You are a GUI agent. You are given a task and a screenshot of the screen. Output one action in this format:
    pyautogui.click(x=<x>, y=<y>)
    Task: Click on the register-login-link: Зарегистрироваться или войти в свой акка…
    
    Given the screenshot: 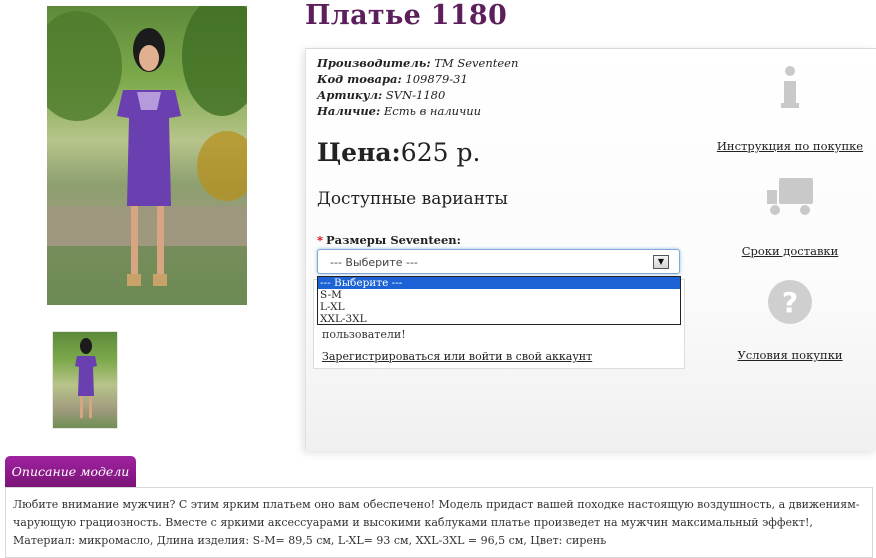 What is the action you would take?
    pyautogui.click(x=457, y=356)
    